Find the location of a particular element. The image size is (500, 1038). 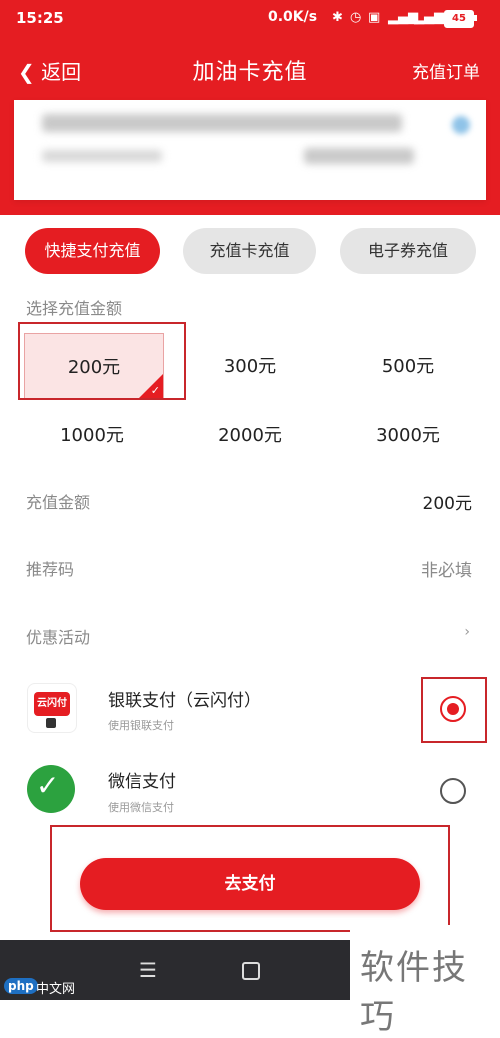

hd-icon: ▣ is located at coordinates (374, 17).